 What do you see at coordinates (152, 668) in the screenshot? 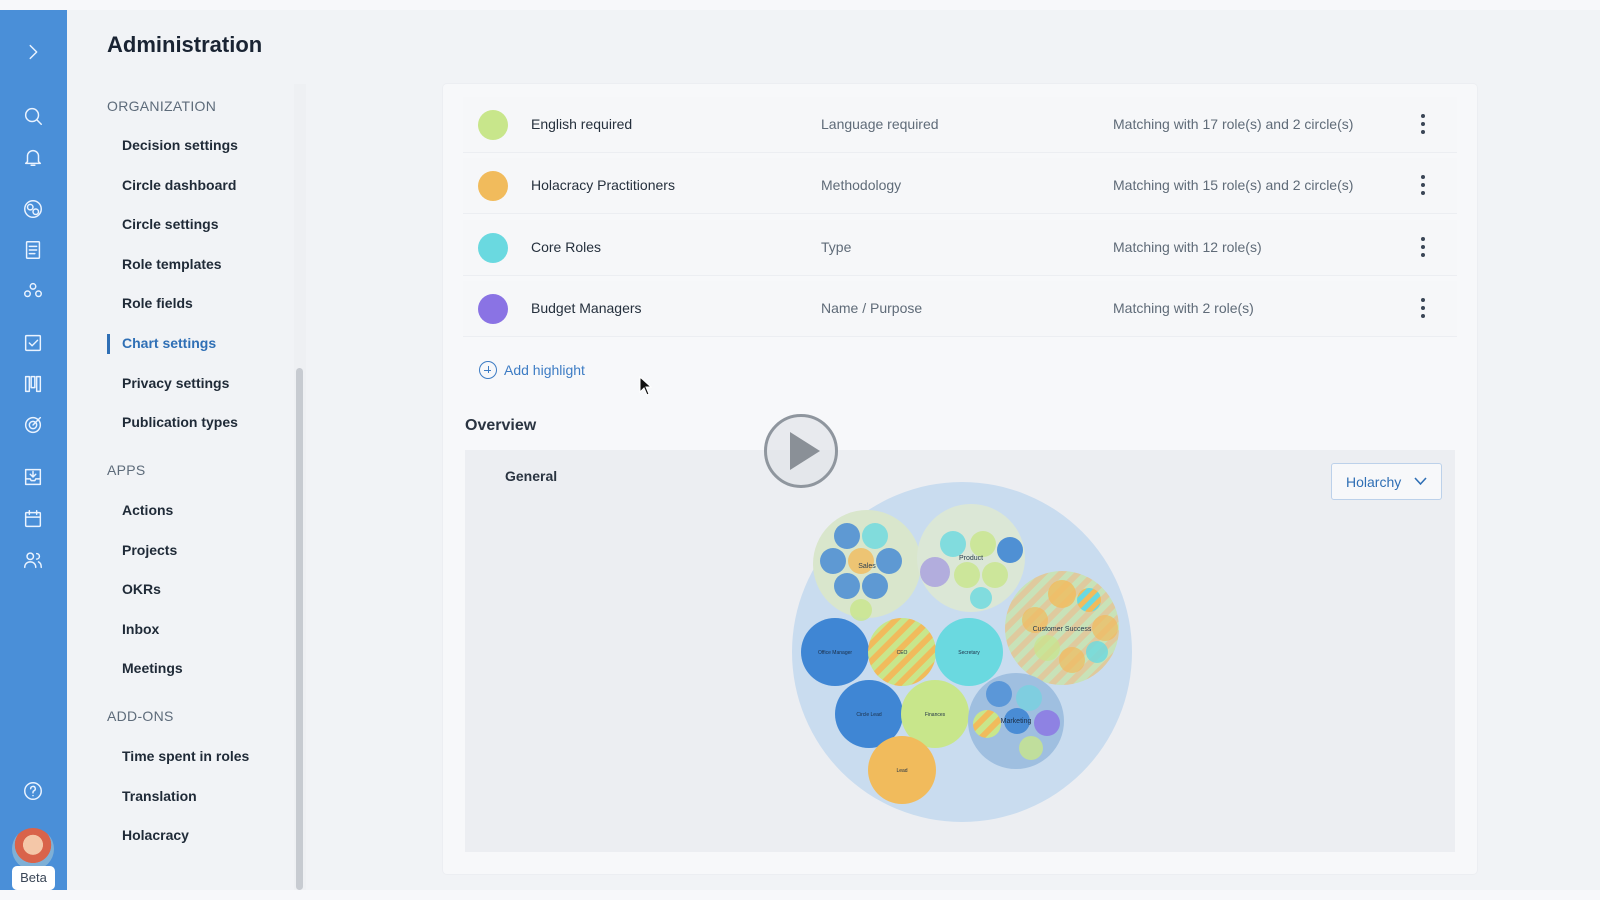
I see `nav-item-meetings: Meetings` at bounding box center [152, 668].